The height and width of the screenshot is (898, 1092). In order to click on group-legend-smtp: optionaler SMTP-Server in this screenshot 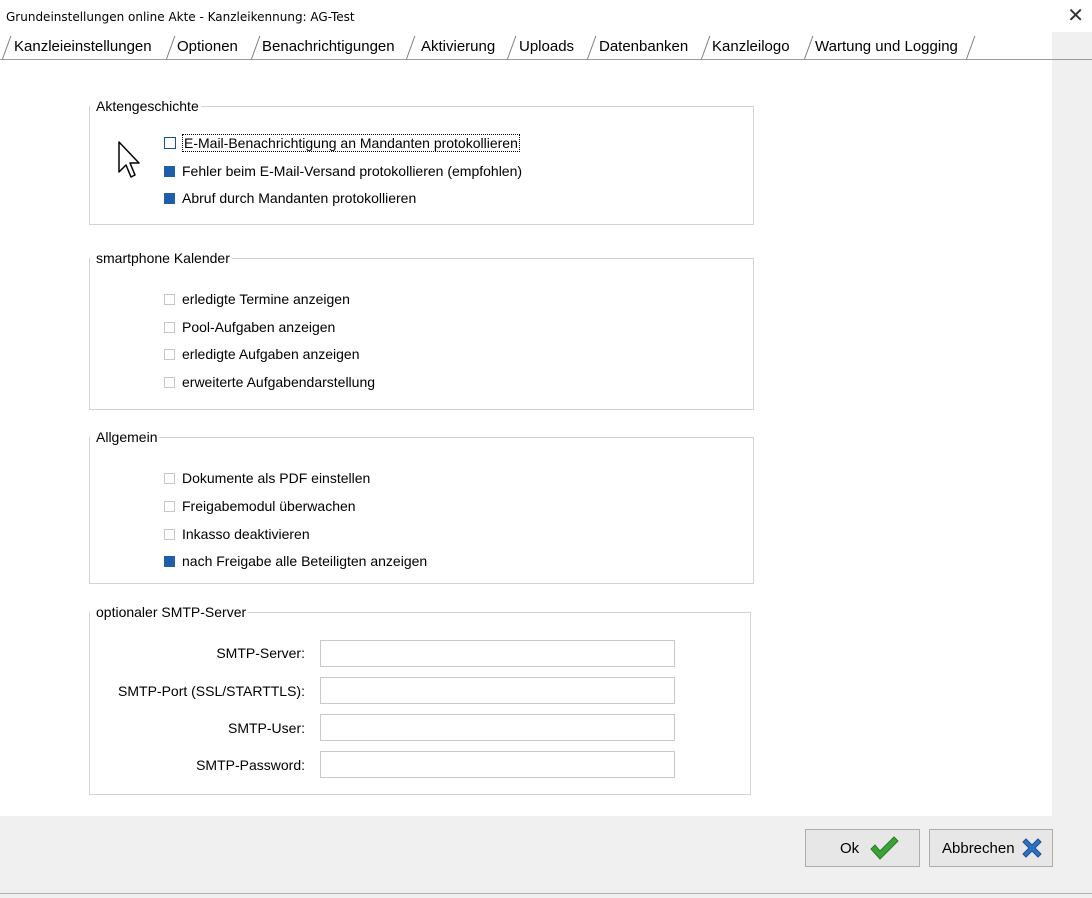, I will do `click(169, 612)`.